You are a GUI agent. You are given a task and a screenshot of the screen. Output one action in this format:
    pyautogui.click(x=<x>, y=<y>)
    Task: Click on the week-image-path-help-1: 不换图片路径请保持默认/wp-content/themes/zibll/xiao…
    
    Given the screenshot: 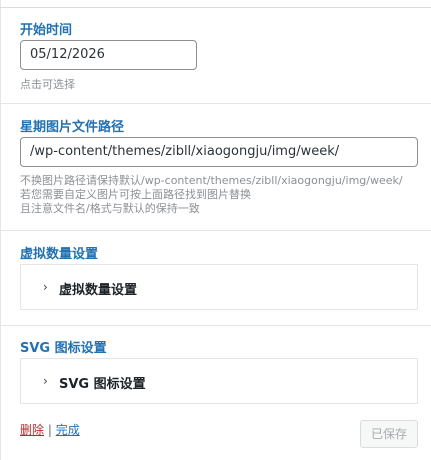 What is the action you would take?
    pyautogui.click(x=211, y=180)
    